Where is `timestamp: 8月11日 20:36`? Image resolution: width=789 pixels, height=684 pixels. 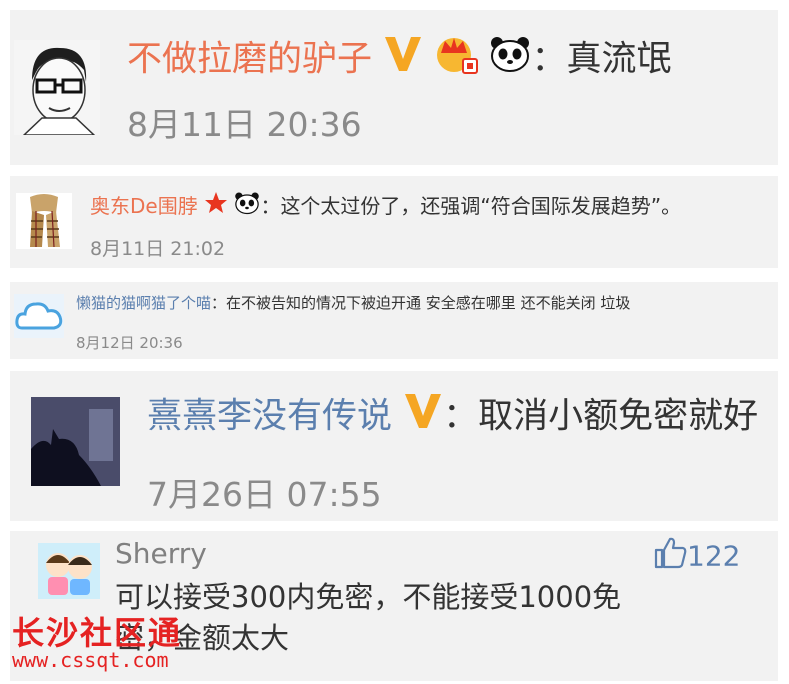
timestamp: 8月11日 20:36 is located at coordinates (244, 122).